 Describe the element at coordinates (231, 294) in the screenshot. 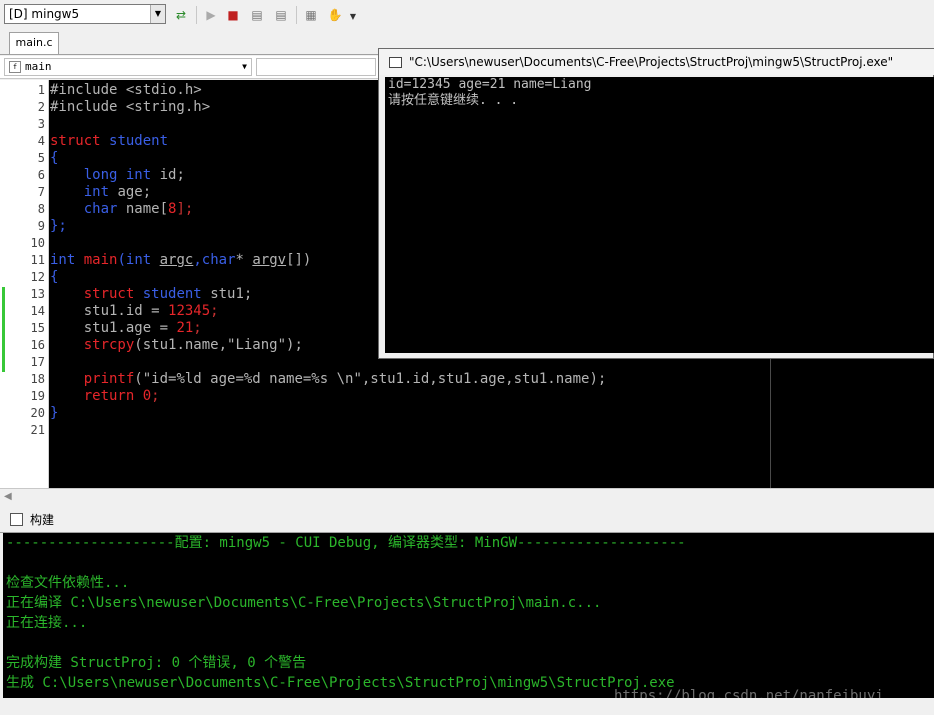

I see `code-token: stu1;` at that location.